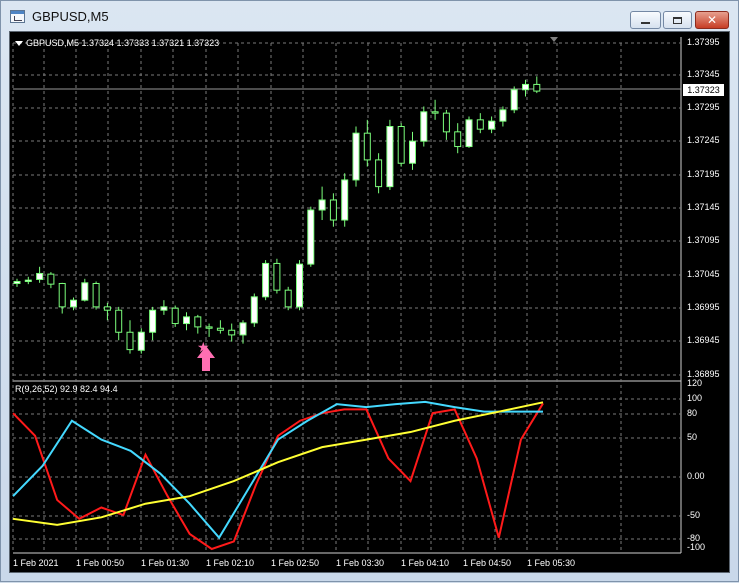 This screenshot has width=739, height=583. Describe the element at coordinates (487, 563) in the screenshot. I see `time-axis-label: 1 Feb 04:50` at that location.